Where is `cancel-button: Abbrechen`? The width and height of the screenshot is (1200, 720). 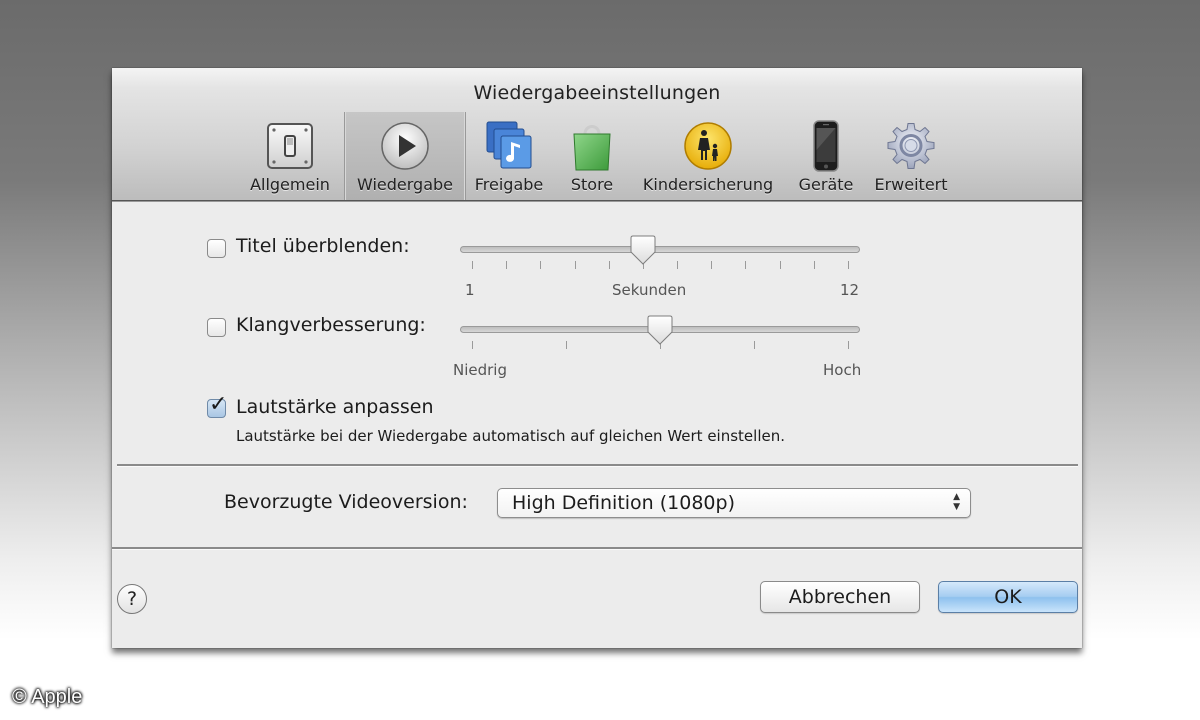 cancel-button: Abbrechen is located at coordinates (840, 597).